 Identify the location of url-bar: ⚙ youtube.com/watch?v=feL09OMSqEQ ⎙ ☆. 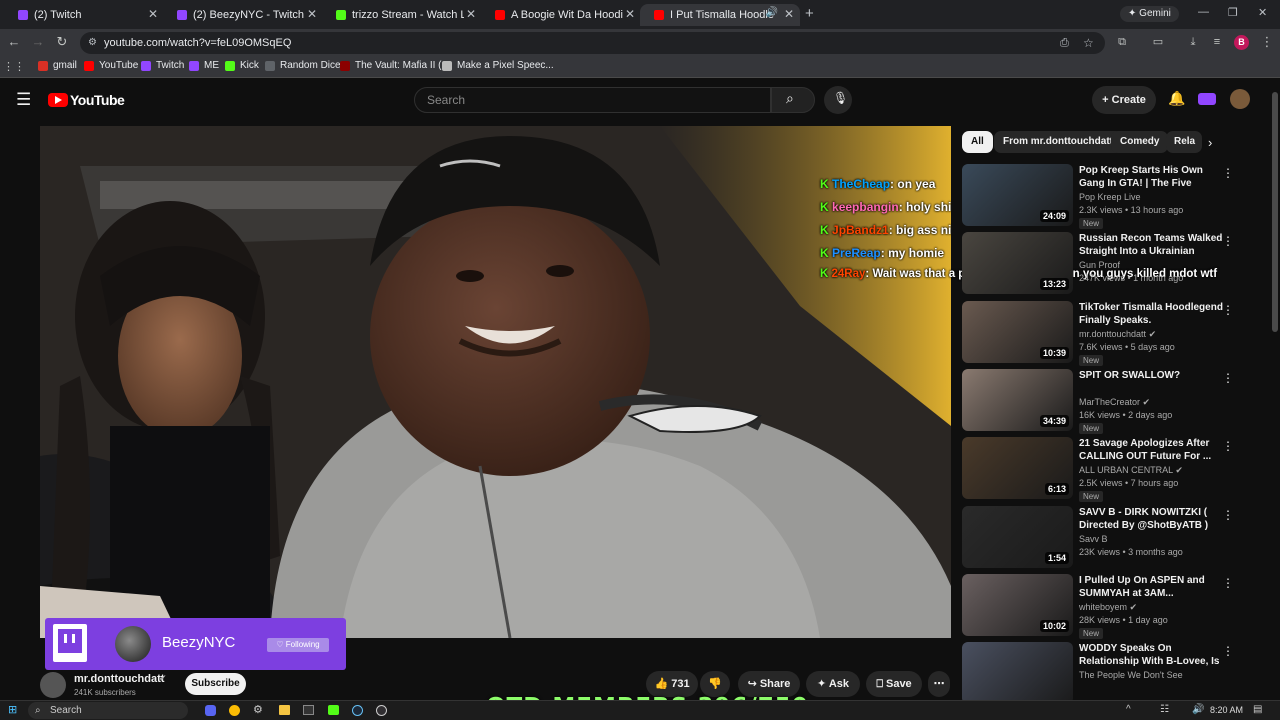
(592, 43).